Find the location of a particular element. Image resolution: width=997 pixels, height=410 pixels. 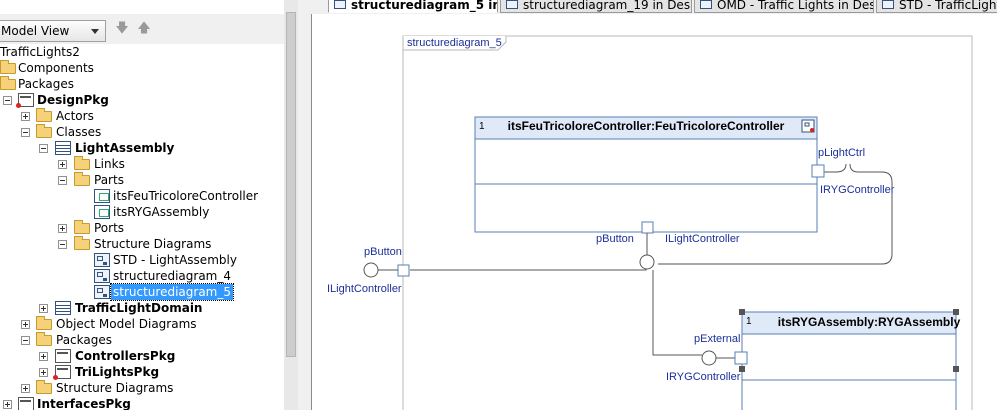

view-selector: Model View is located at coordinates (53, 31).